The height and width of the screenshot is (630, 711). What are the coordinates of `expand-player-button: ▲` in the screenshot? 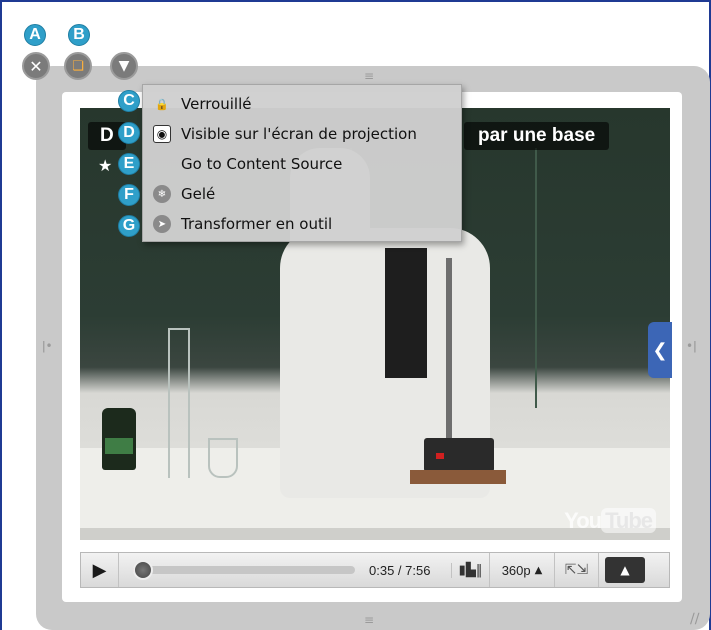 It's located at (625, 570).